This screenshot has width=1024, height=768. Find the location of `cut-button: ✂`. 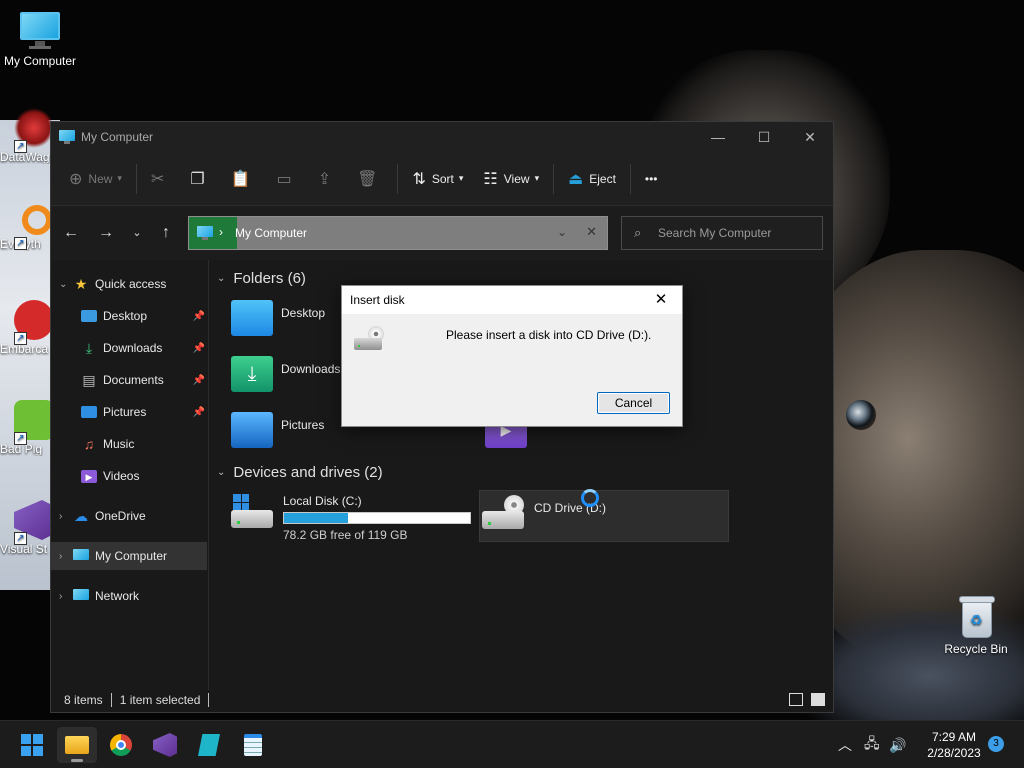

cut-button: ✂ is located at coordinates (160, 179).